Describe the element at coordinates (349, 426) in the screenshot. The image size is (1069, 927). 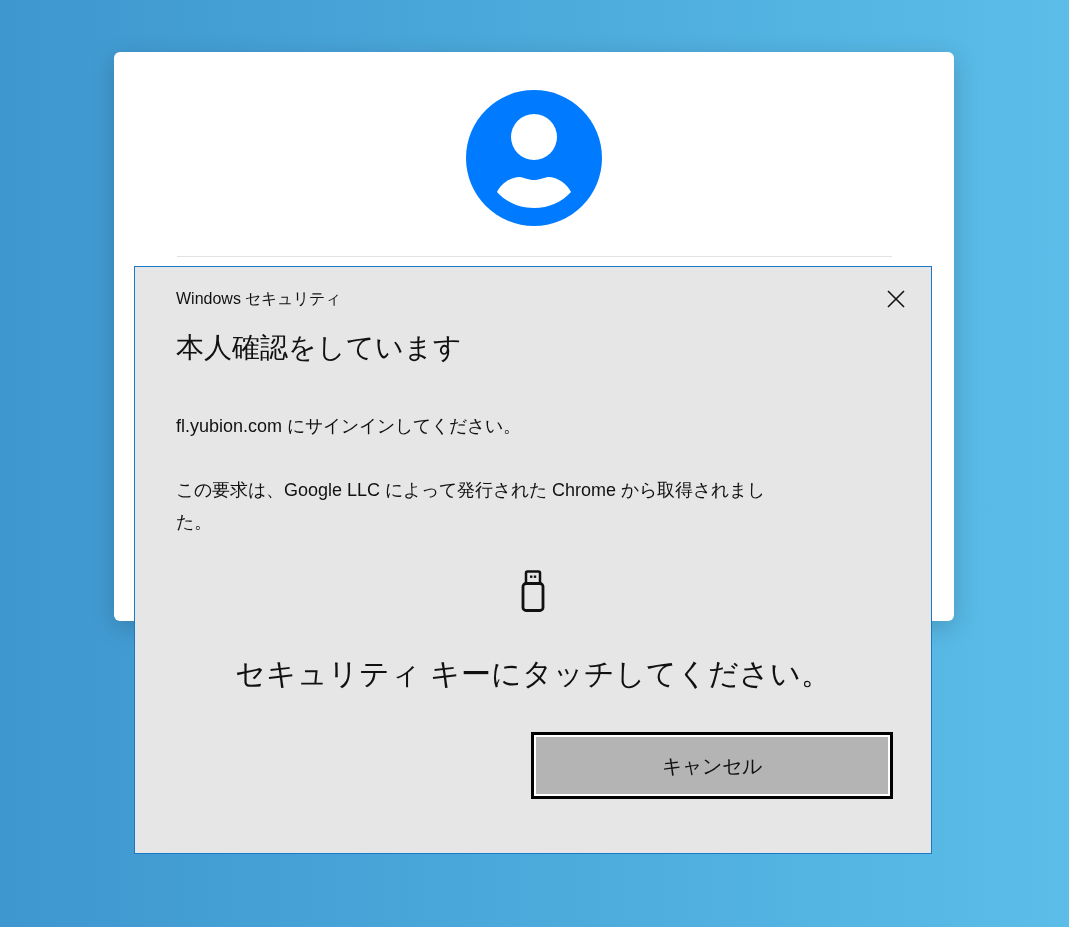
I see `dialog-message: fl.yubion.com にサインインしてください。` at that location.